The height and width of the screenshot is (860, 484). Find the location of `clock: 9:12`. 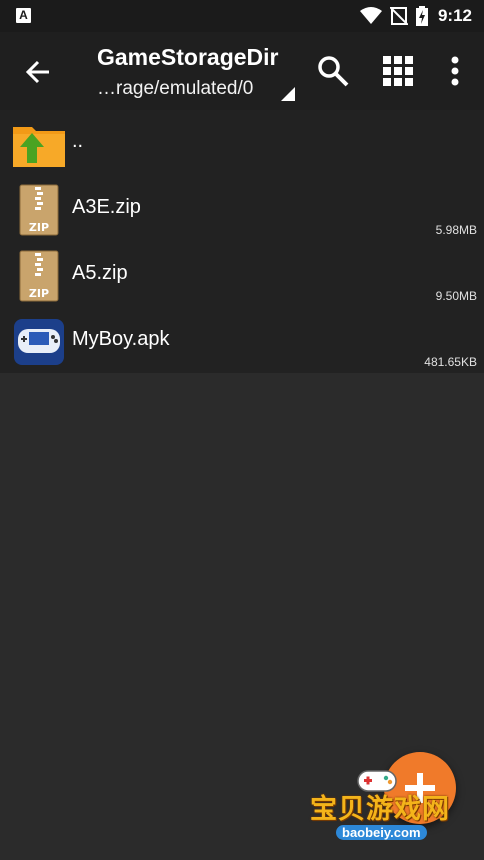

clock: 9:12 is located at coordinates (454, 15).